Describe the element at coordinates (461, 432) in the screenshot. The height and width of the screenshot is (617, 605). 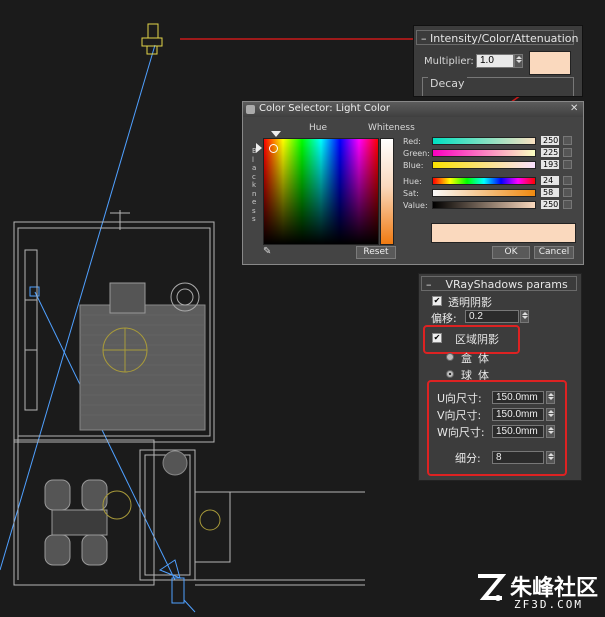
I see `w-size-label: W向尺寸:` at that location.